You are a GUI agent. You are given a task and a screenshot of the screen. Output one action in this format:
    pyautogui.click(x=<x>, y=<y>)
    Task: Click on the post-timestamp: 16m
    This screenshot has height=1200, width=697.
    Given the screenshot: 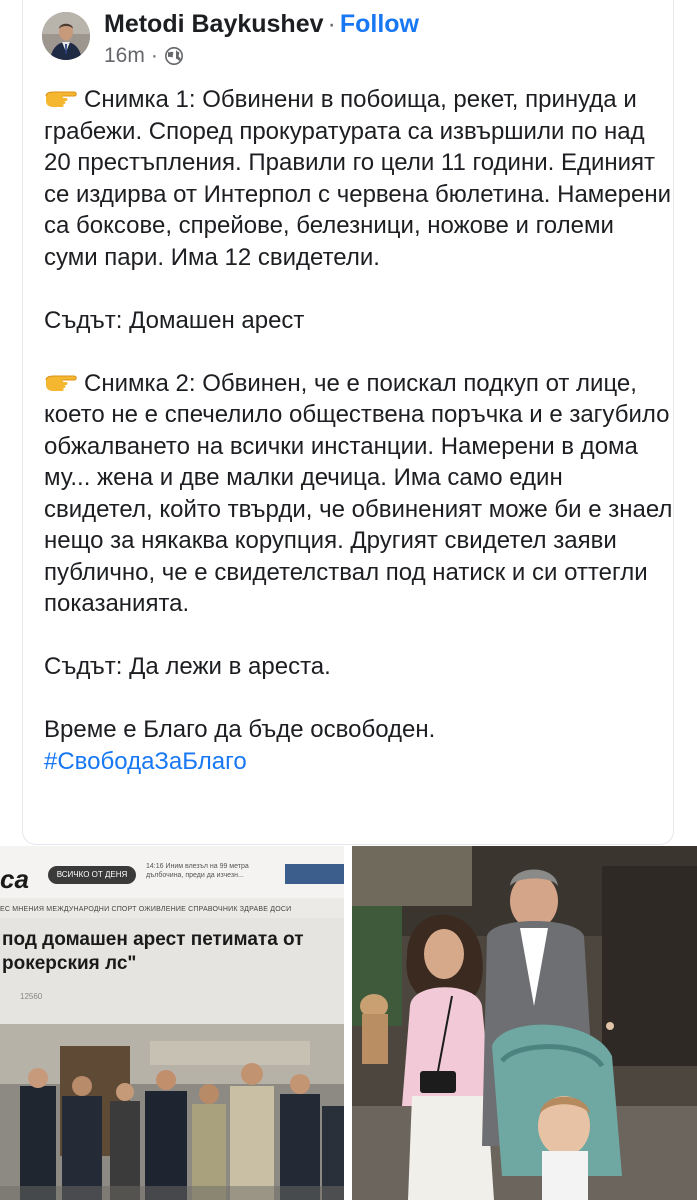 What is the action you would take?
    pyautogui.click(x=124, y=56)
    